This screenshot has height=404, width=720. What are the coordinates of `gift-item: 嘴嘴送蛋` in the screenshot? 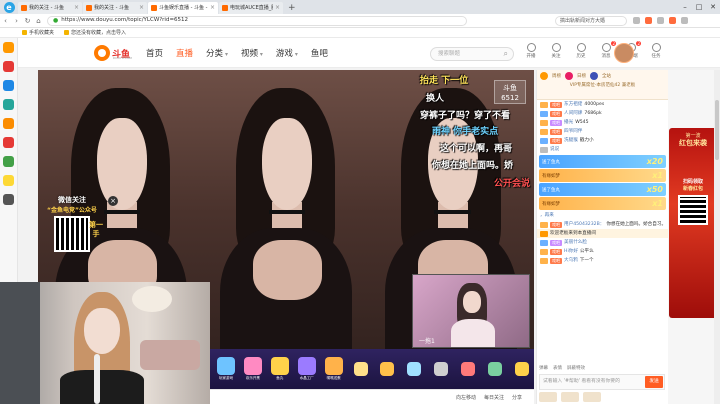 It's located at (334, 369).